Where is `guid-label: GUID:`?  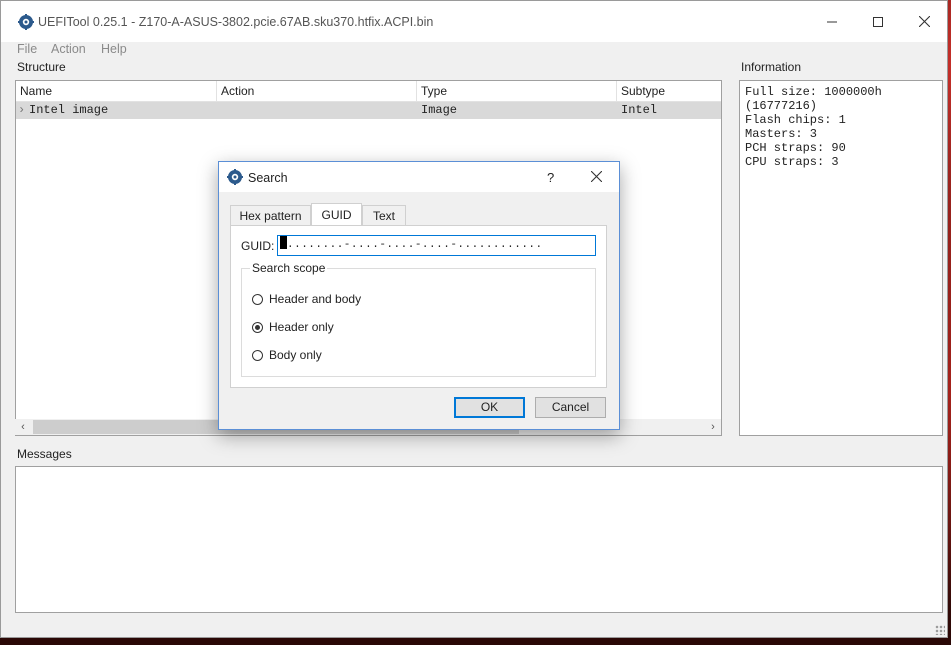 guid-label: GUID: is located at coordinates (258, 246).